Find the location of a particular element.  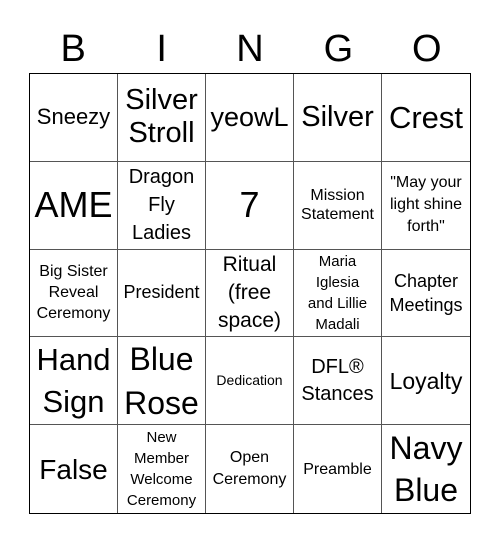

cell-text: Navy Blue is located at coordinates (426, 469).